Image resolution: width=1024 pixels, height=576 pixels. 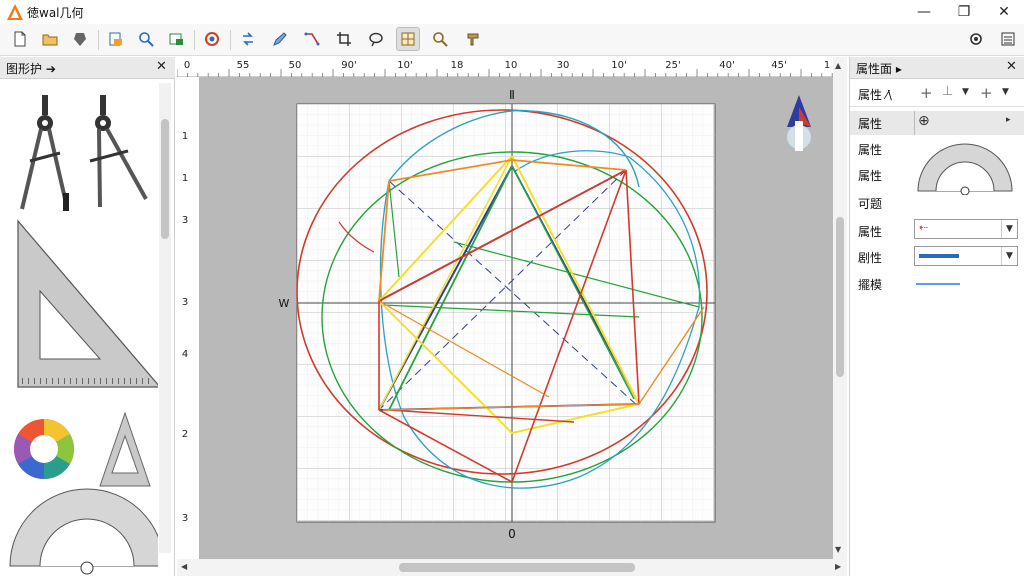 I want to click on plus-icon: +, so click(x=926, y=93).